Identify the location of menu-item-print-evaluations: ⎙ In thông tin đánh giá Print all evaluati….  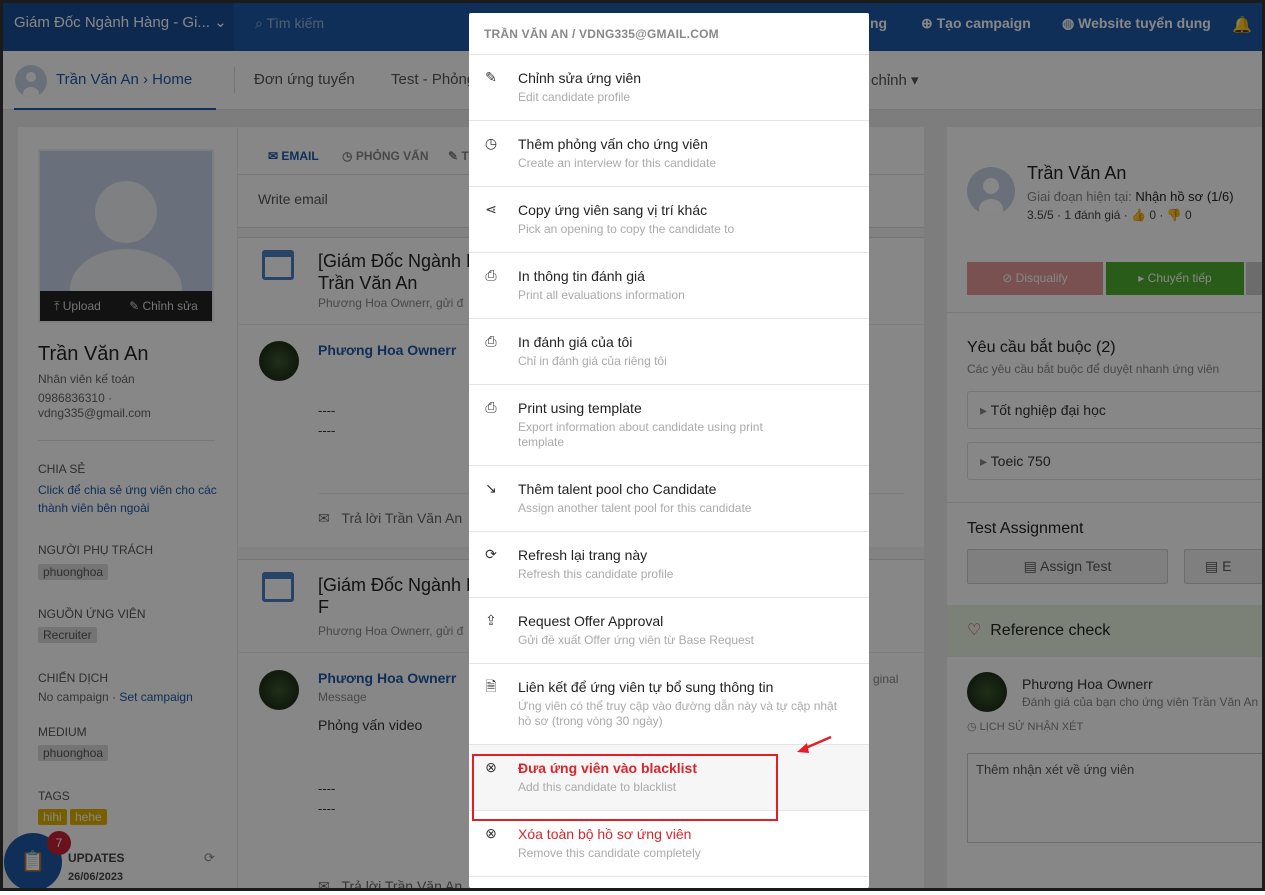
(669, 286).